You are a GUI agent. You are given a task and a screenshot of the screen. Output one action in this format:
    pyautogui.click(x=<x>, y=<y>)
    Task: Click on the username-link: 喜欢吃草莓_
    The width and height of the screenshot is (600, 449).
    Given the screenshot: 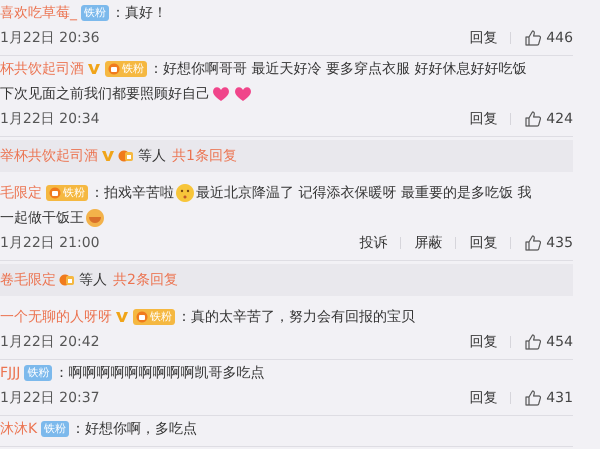 What is the action you would take?
    pyautogui.click(x=38, y=13)
    